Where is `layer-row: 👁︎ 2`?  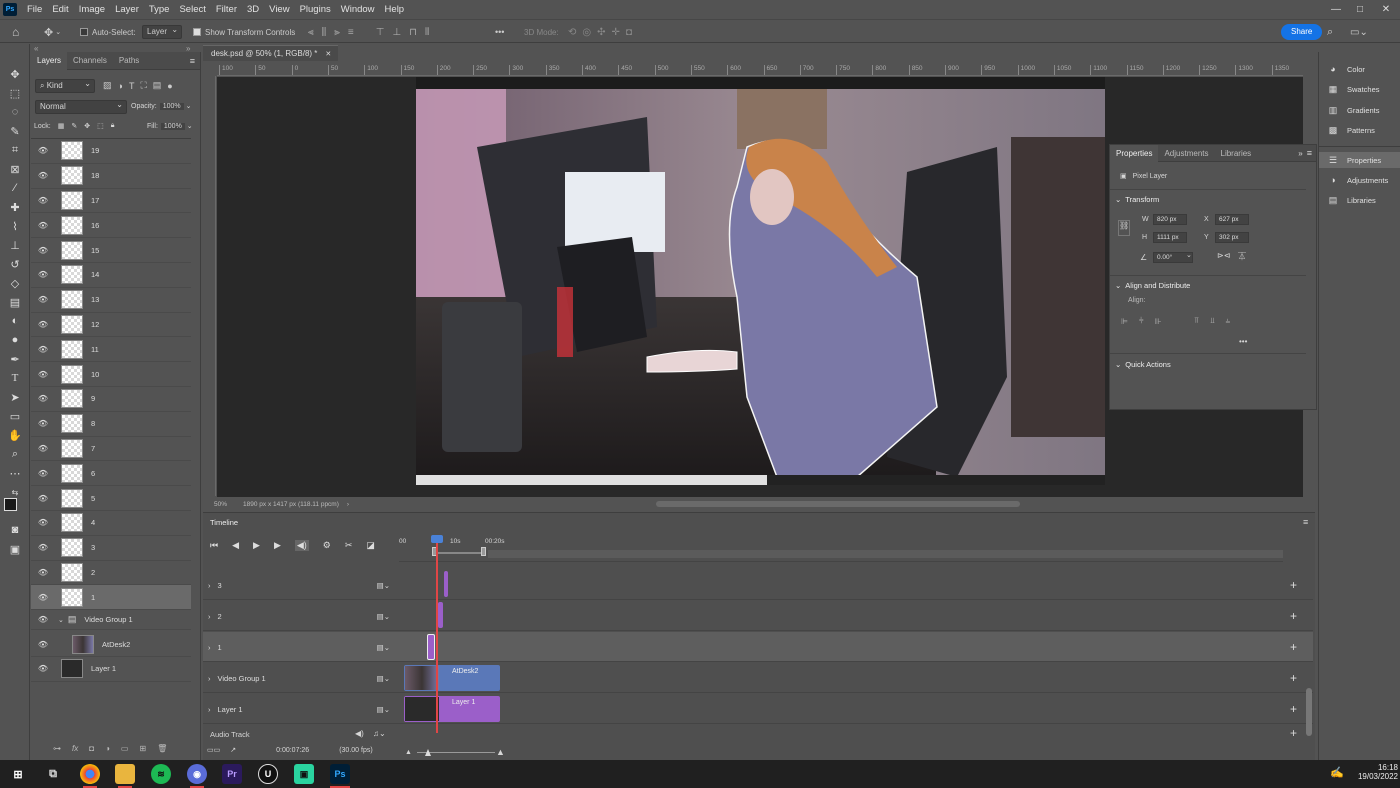 layer-row: 👁︎ 2 is located at coordinates (111, 573).